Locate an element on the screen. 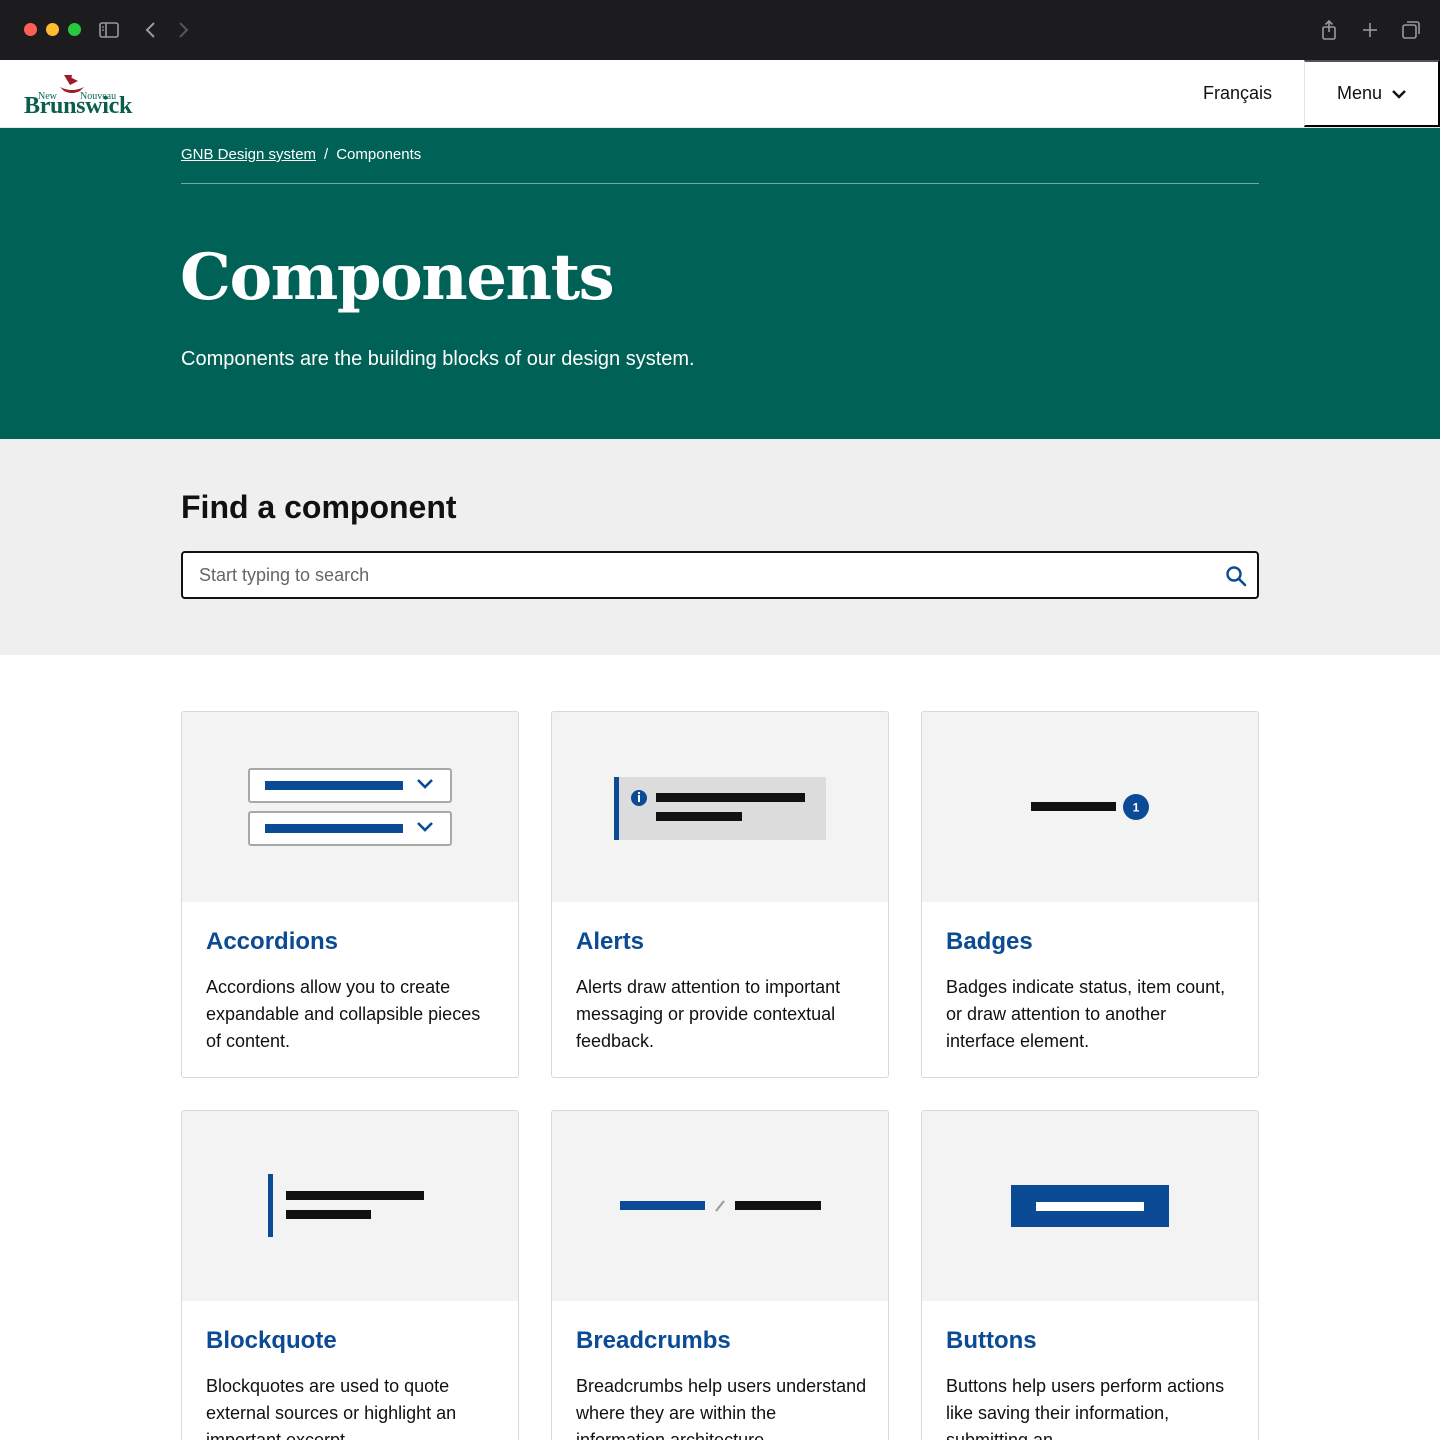 The width and height of the screenshot is (1440, 1440). breadcrumbs-illustration is located at coordinates (720, 1206).